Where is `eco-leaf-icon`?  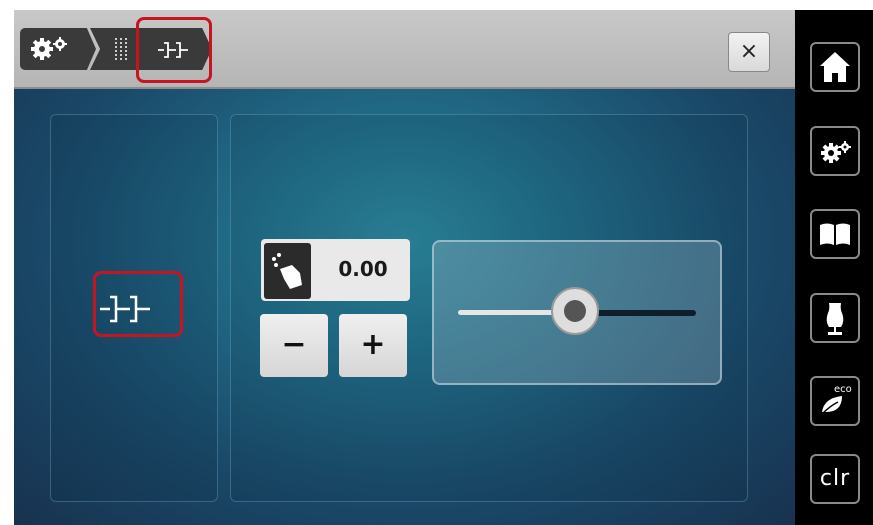 eco-leaf-icon is located at coordinates (831, 405).